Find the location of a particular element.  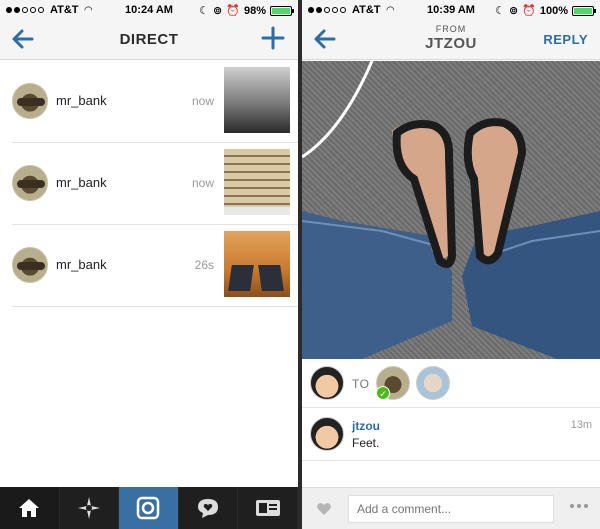

comment-time: 13m is located at coordinates (581, 425).